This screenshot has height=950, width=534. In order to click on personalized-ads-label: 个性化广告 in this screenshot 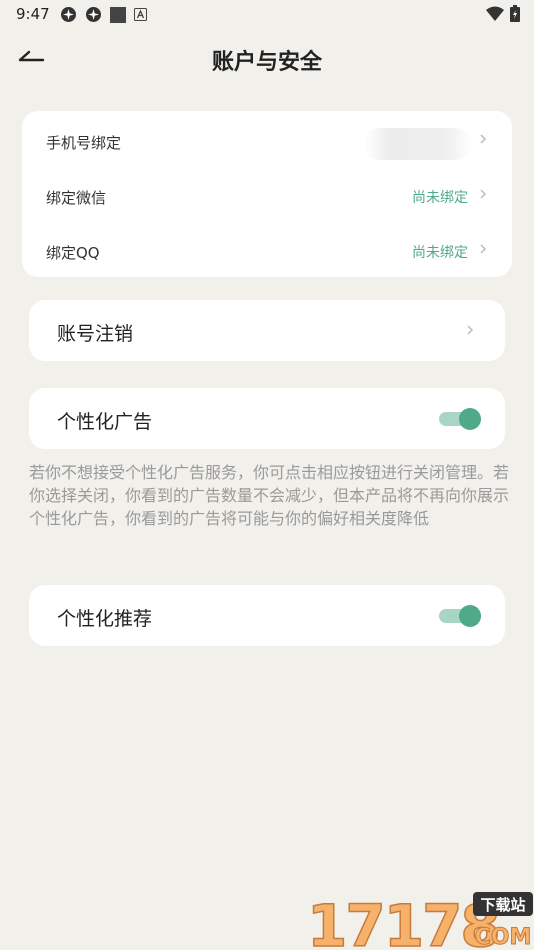, I will do `click(105, 422)`.